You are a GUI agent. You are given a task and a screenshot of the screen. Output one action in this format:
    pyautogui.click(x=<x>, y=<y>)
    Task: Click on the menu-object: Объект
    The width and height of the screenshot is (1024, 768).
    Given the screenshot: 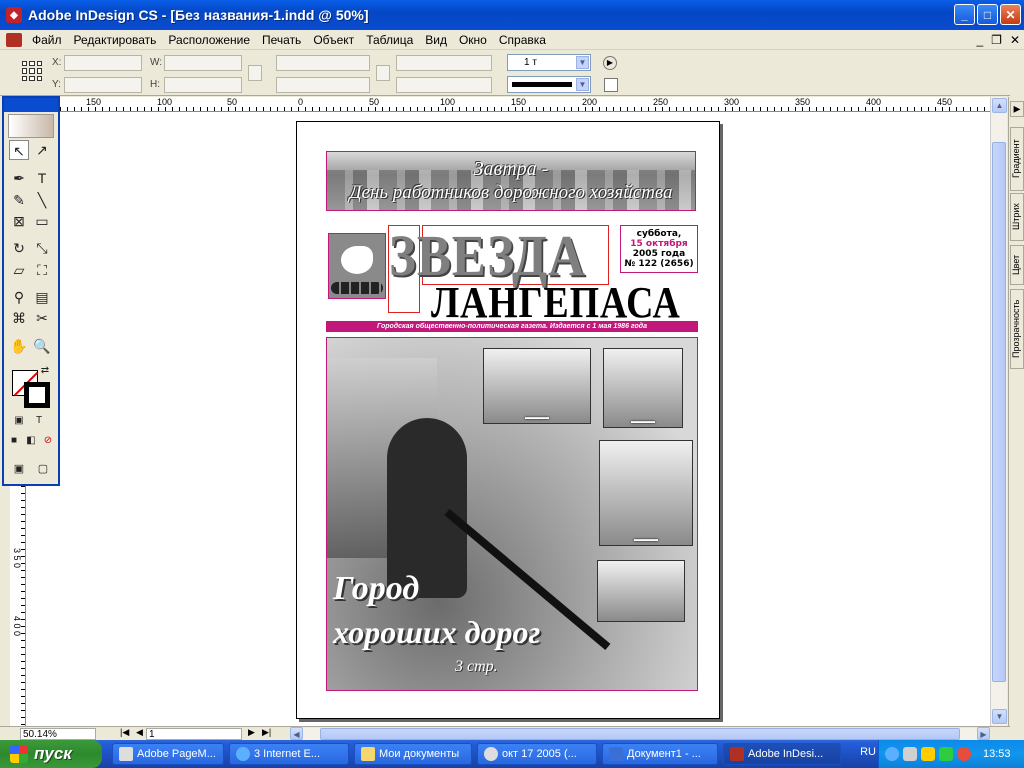 What is the action you would take?
    pyautogui.click(x=333, y=40)
    